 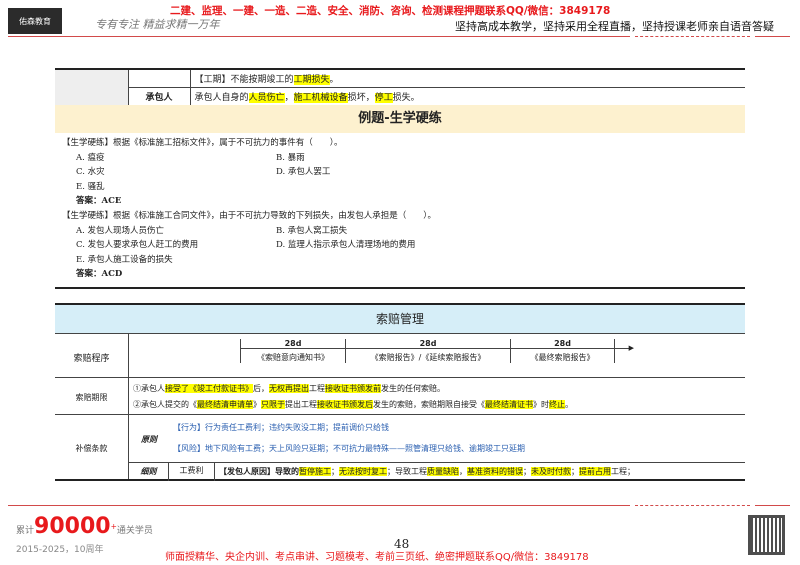 What do you see at coordinates (91, 397) in the screenshot?
I see `label-deadline: 索赔期限` at bounding box center [91, 397].